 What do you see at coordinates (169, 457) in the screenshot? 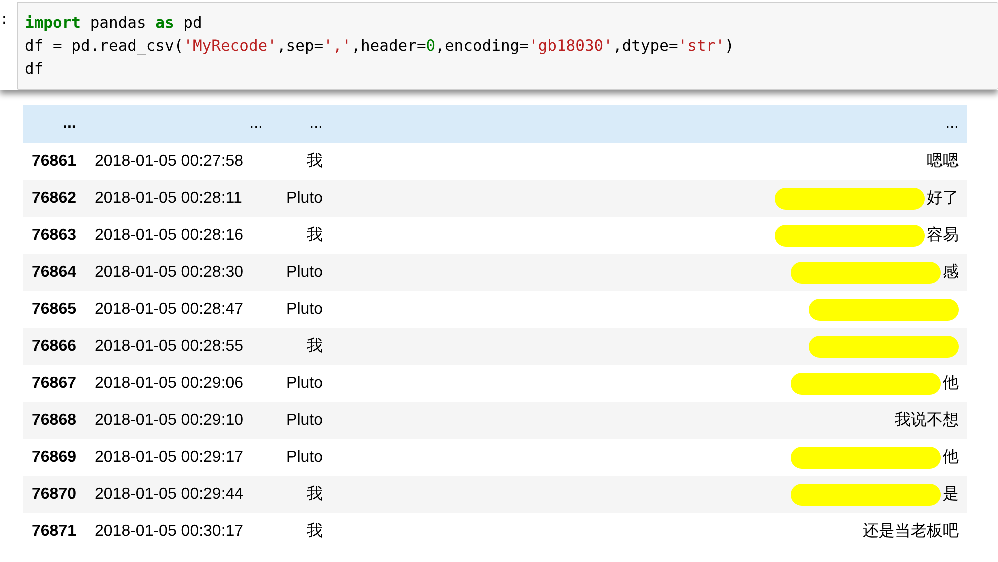
I see `time-cell: 2018-01-05 00:29:17` at bounding box center [169, 457].